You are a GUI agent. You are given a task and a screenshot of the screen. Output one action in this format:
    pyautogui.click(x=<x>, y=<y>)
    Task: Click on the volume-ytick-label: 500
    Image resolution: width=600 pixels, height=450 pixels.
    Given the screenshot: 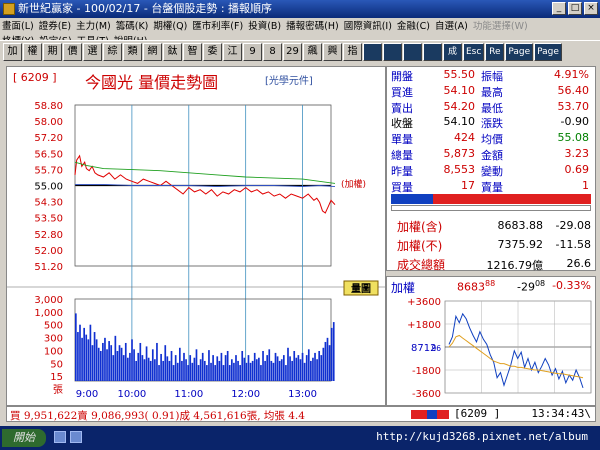 What is the action you would take?
    pyautogui.click(x=53, y=326)
    